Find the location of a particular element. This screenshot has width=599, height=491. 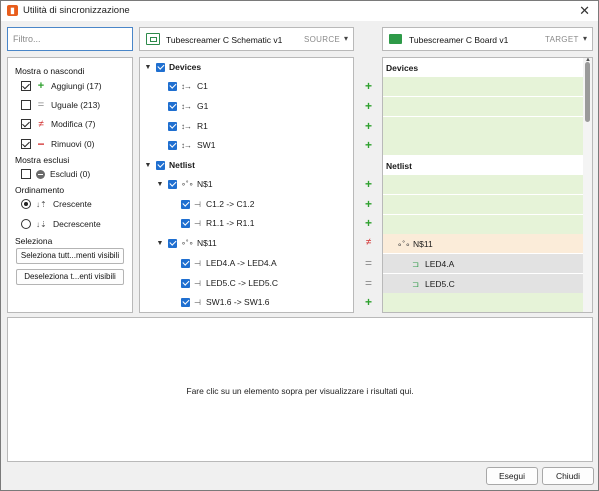

target-row-led5c: ⊐ LED5.C is located at coordinates (483, 283).